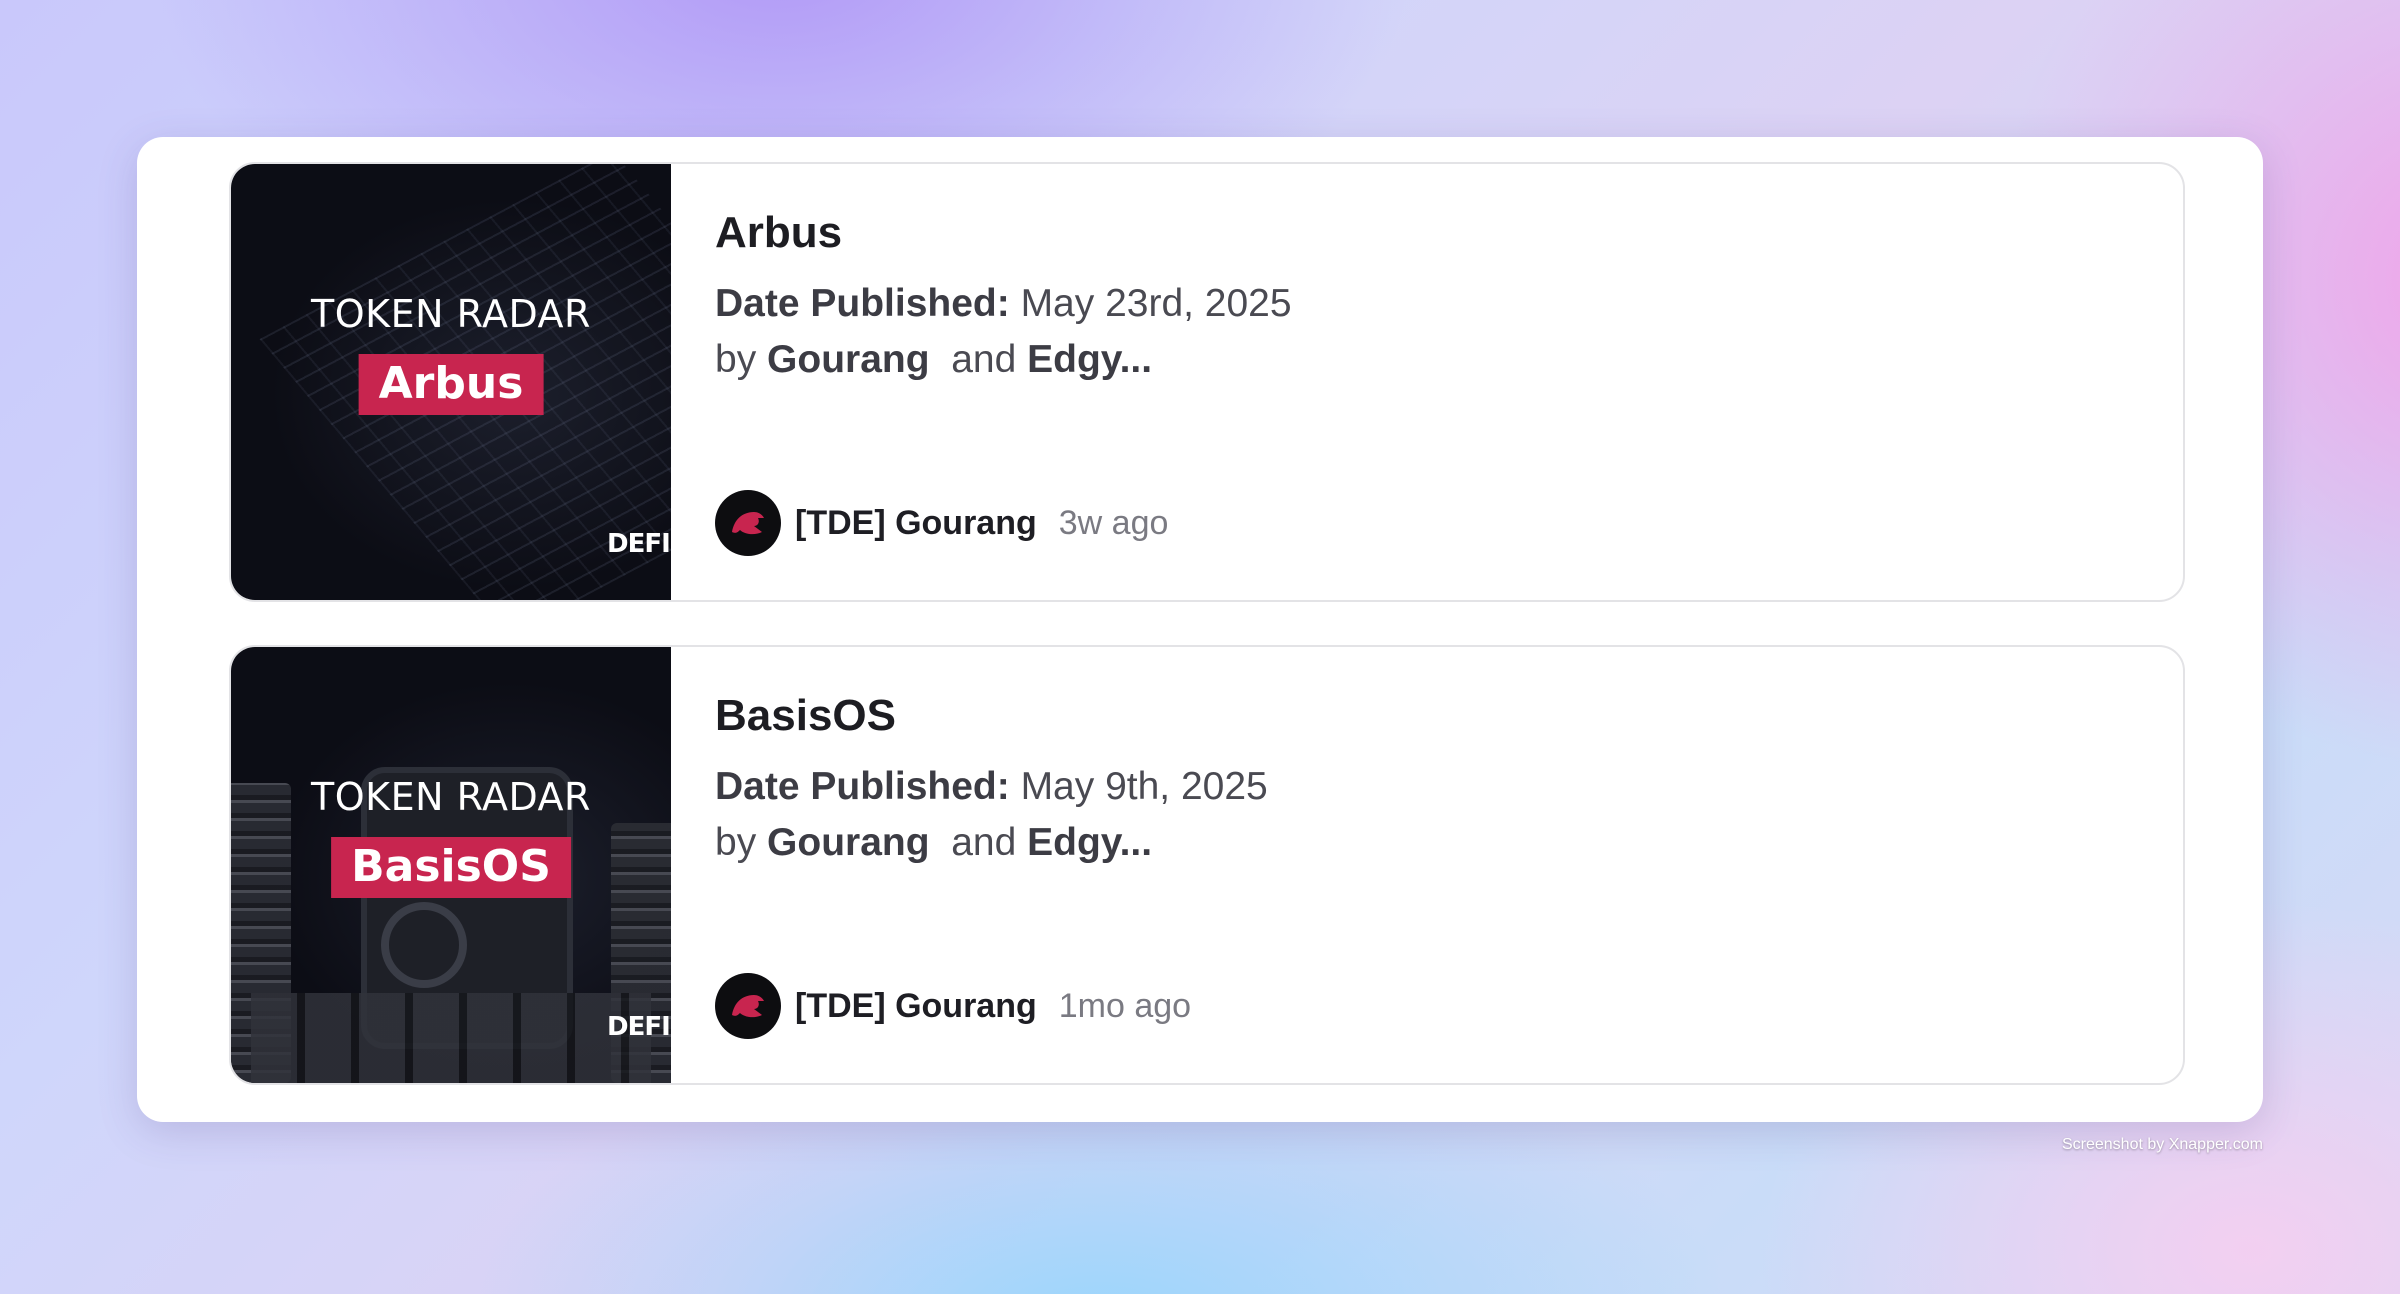 This screenshot has height=1294, width=2400. I want to click on article-title: BasisOS, so click(805, 716).